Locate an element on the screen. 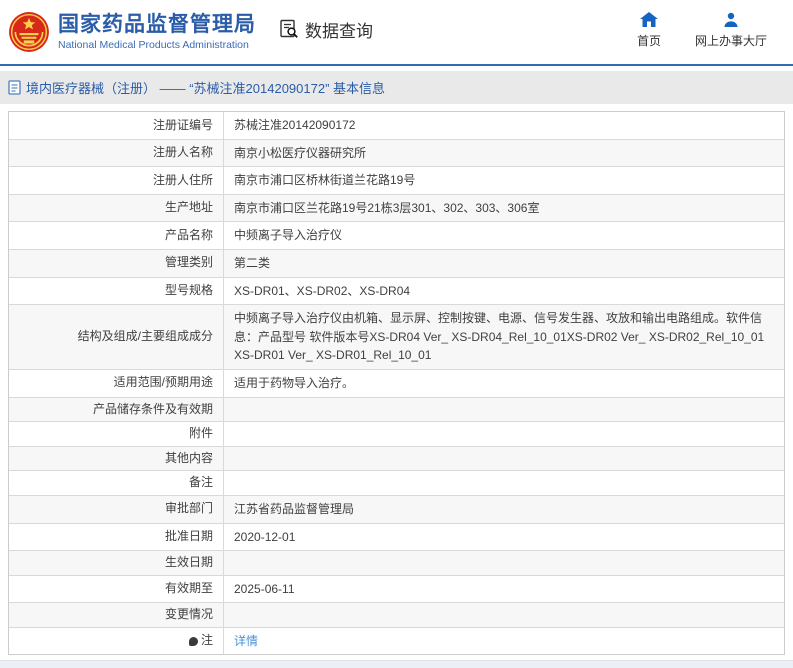  row-value-cell: 详情 is located at coordinates (504, 641).